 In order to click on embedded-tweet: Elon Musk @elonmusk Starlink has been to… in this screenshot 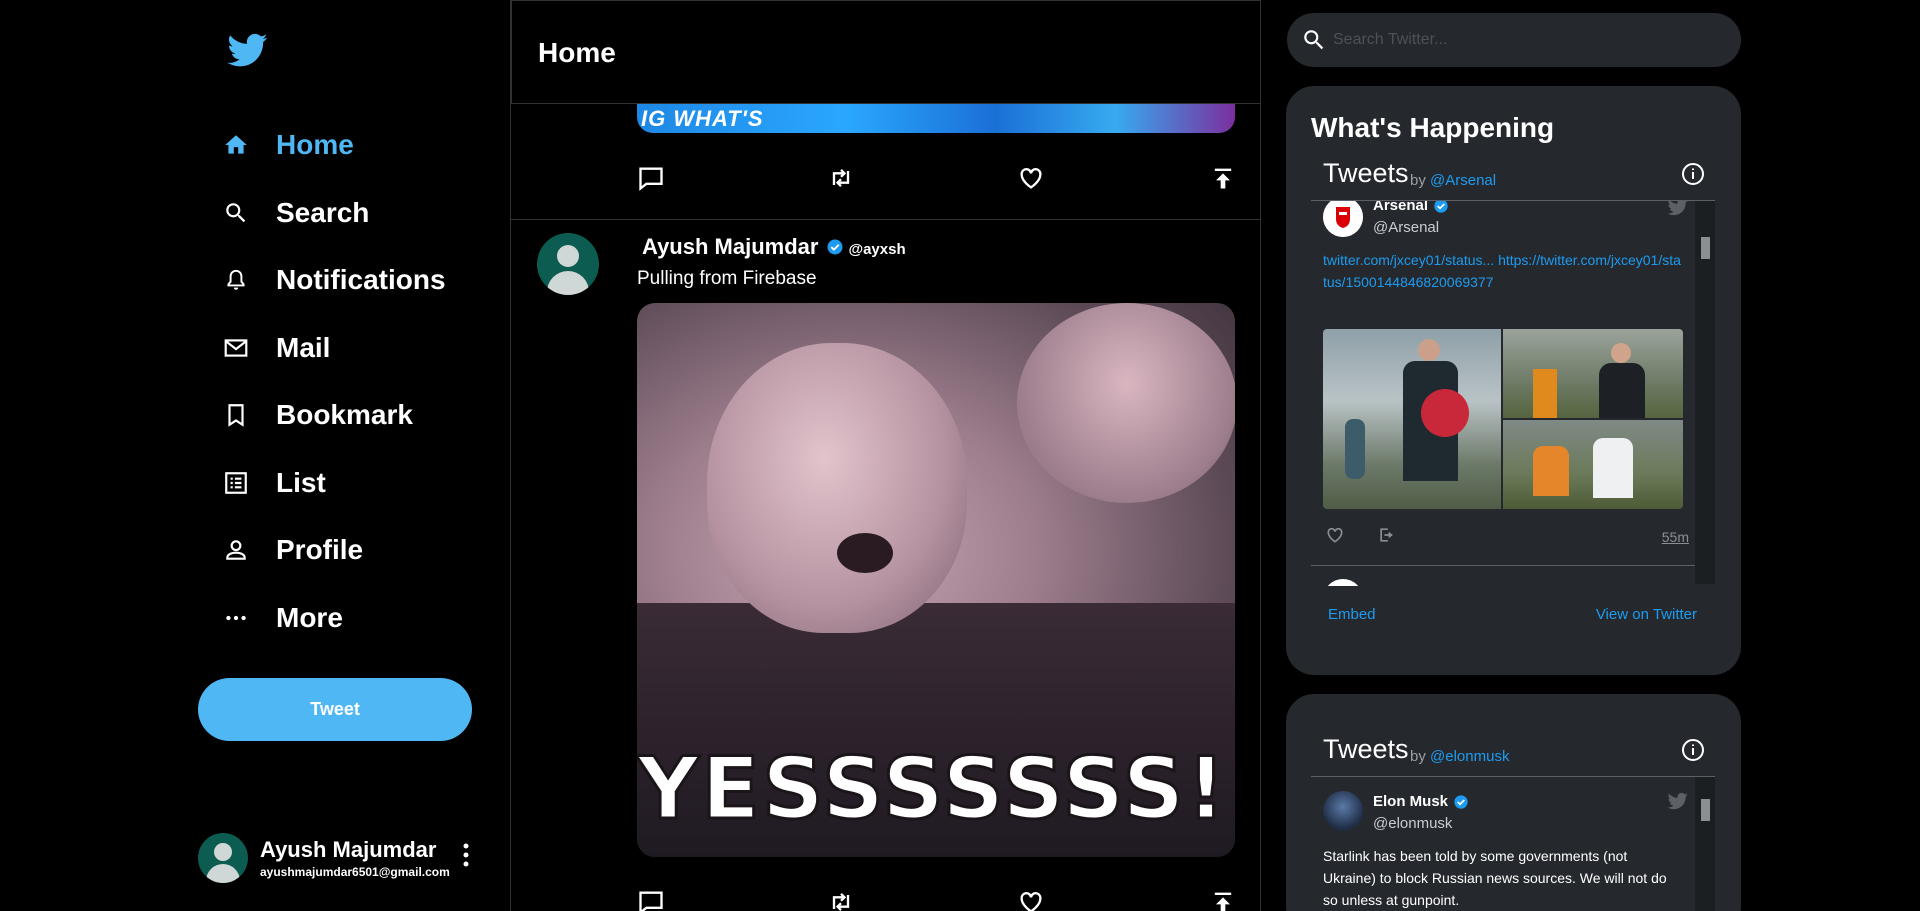, I will do `click(1513, 844)`.